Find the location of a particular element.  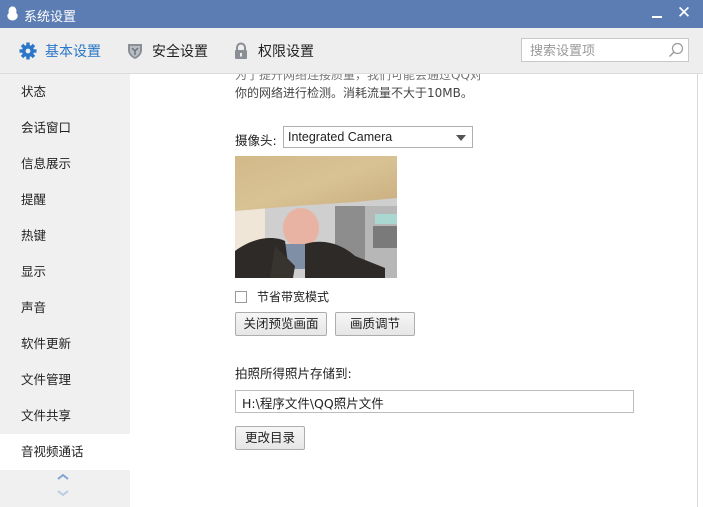

sidebar-item-reminders: 提醒 is located at coordinates (65, 200).